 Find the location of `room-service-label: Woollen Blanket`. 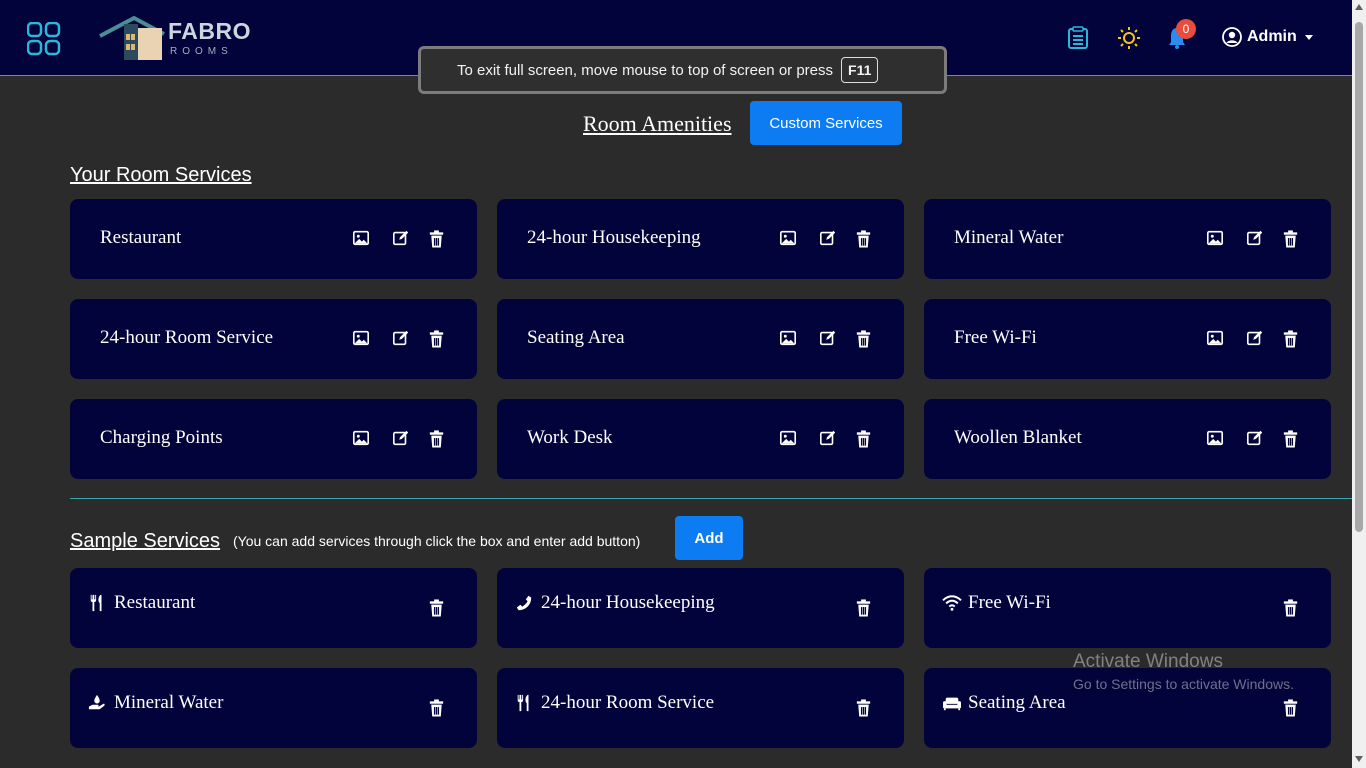

room-service-label: Woollen Blanket is located at coordinates (1018, 437).